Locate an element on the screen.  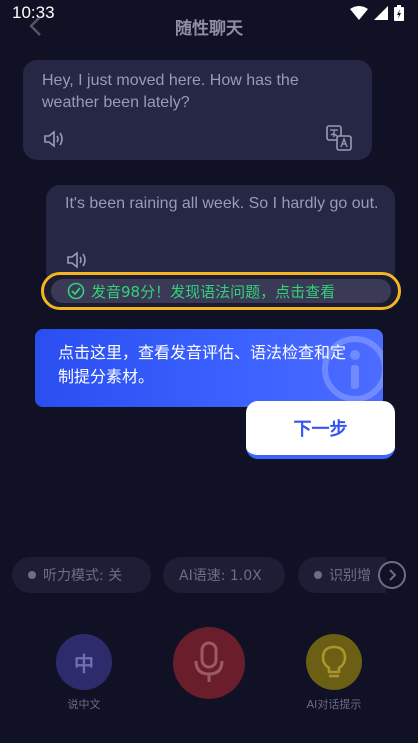
translate-icon is located at coordinates (339, 138).